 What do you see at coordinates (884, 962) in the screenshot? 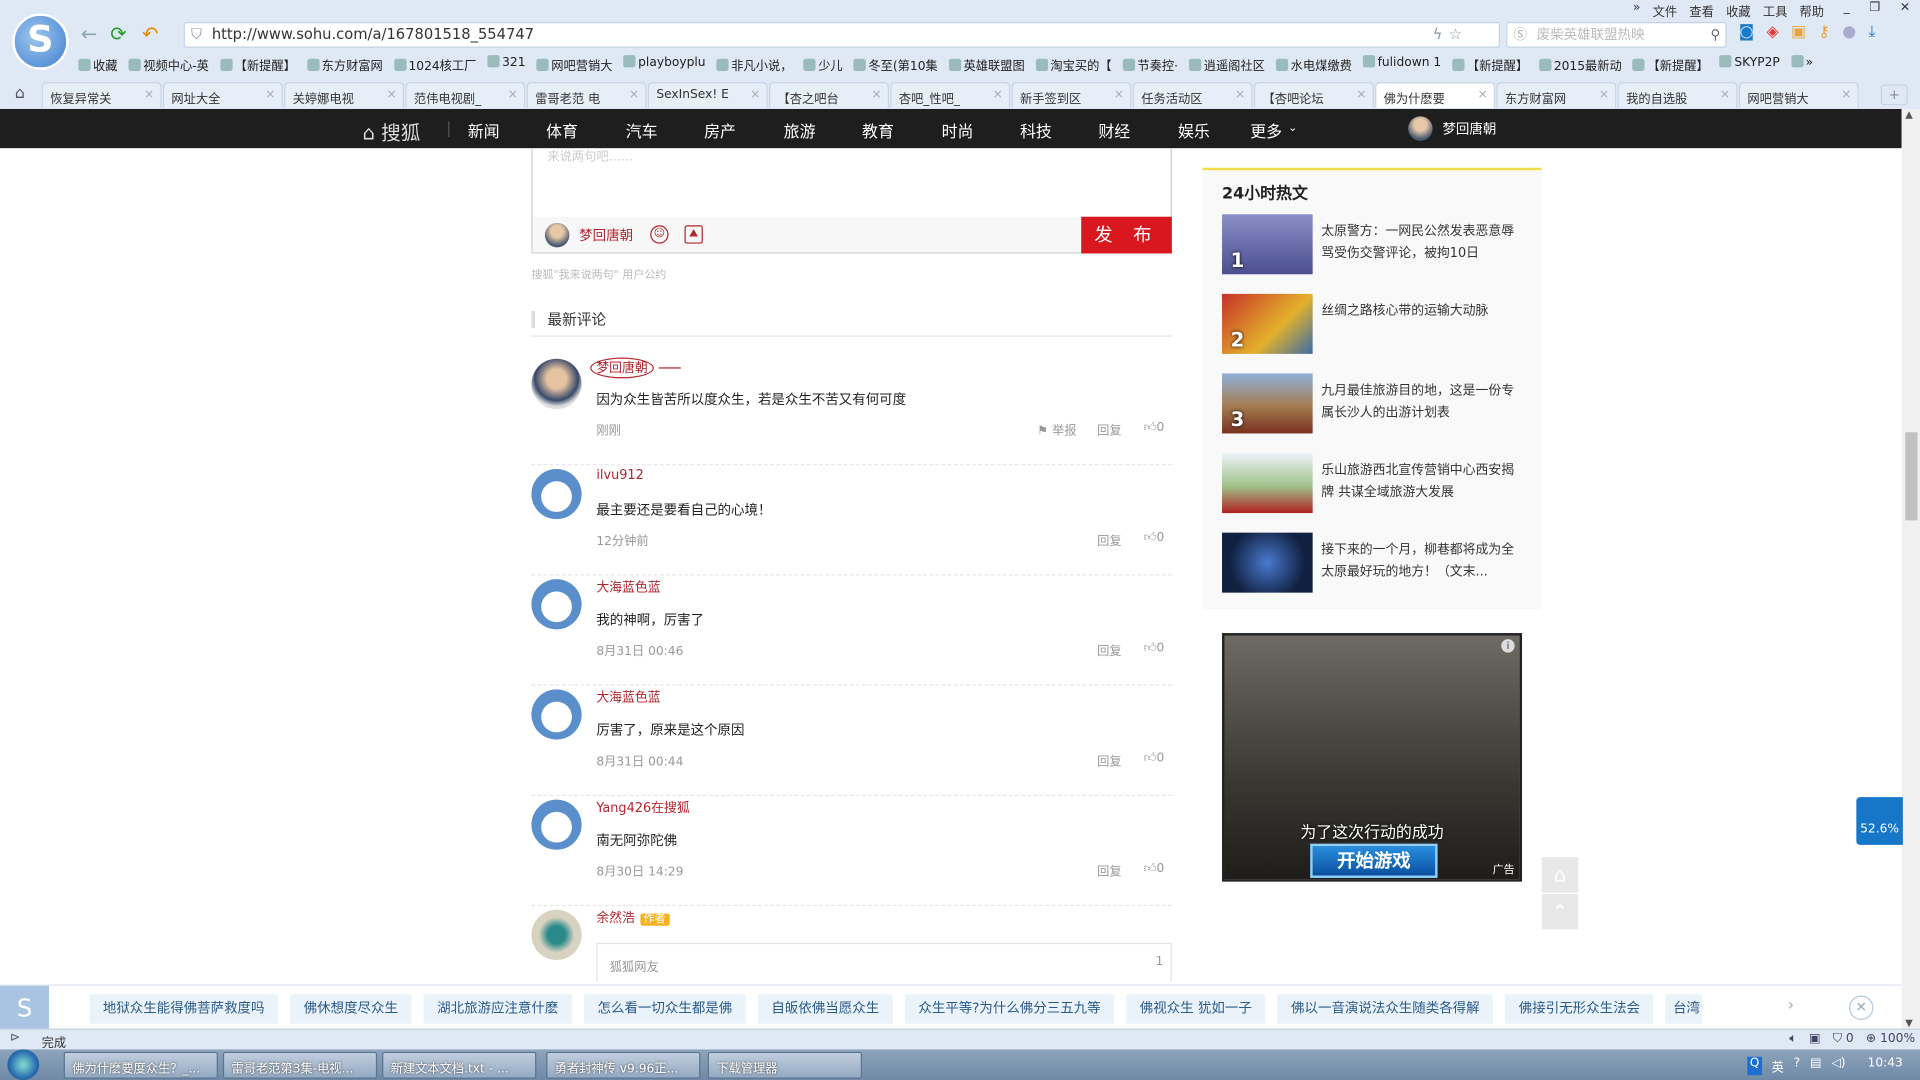
I see `reply-preview: 狐狐网友 1` at bounding box center [884, 962].